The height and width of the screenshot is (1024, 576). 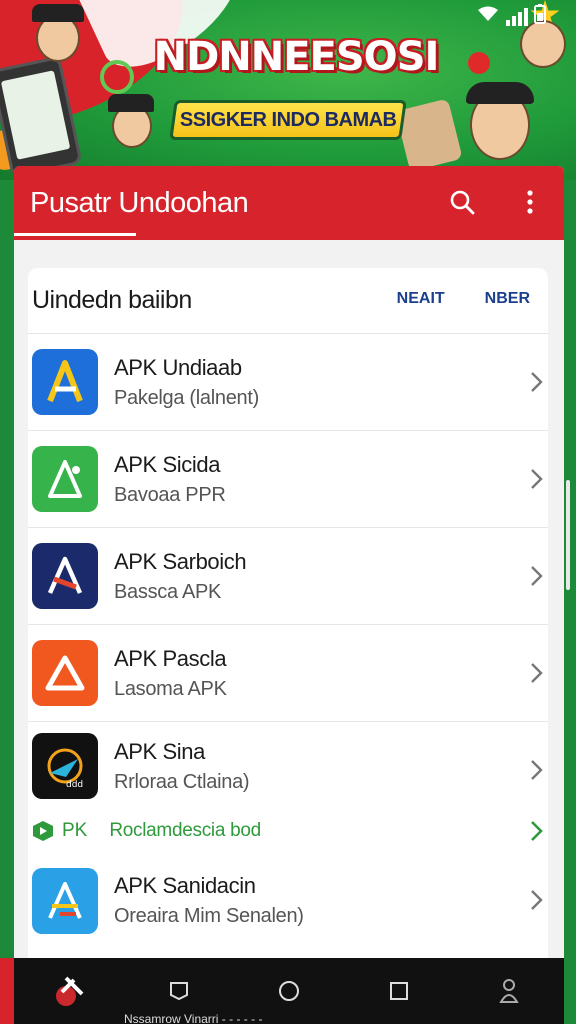 I want to click on section-link-new: NBER, so click(x=507, y=299).